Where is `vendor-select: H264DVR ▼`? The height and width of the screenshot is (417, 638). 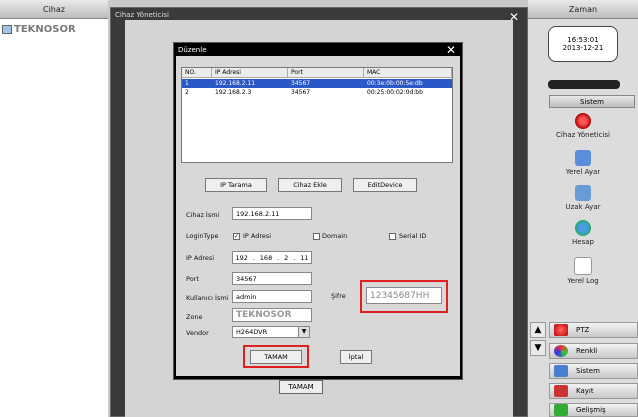 vendor-select: H264DVR ▼ is located at coordinates (271, 332).